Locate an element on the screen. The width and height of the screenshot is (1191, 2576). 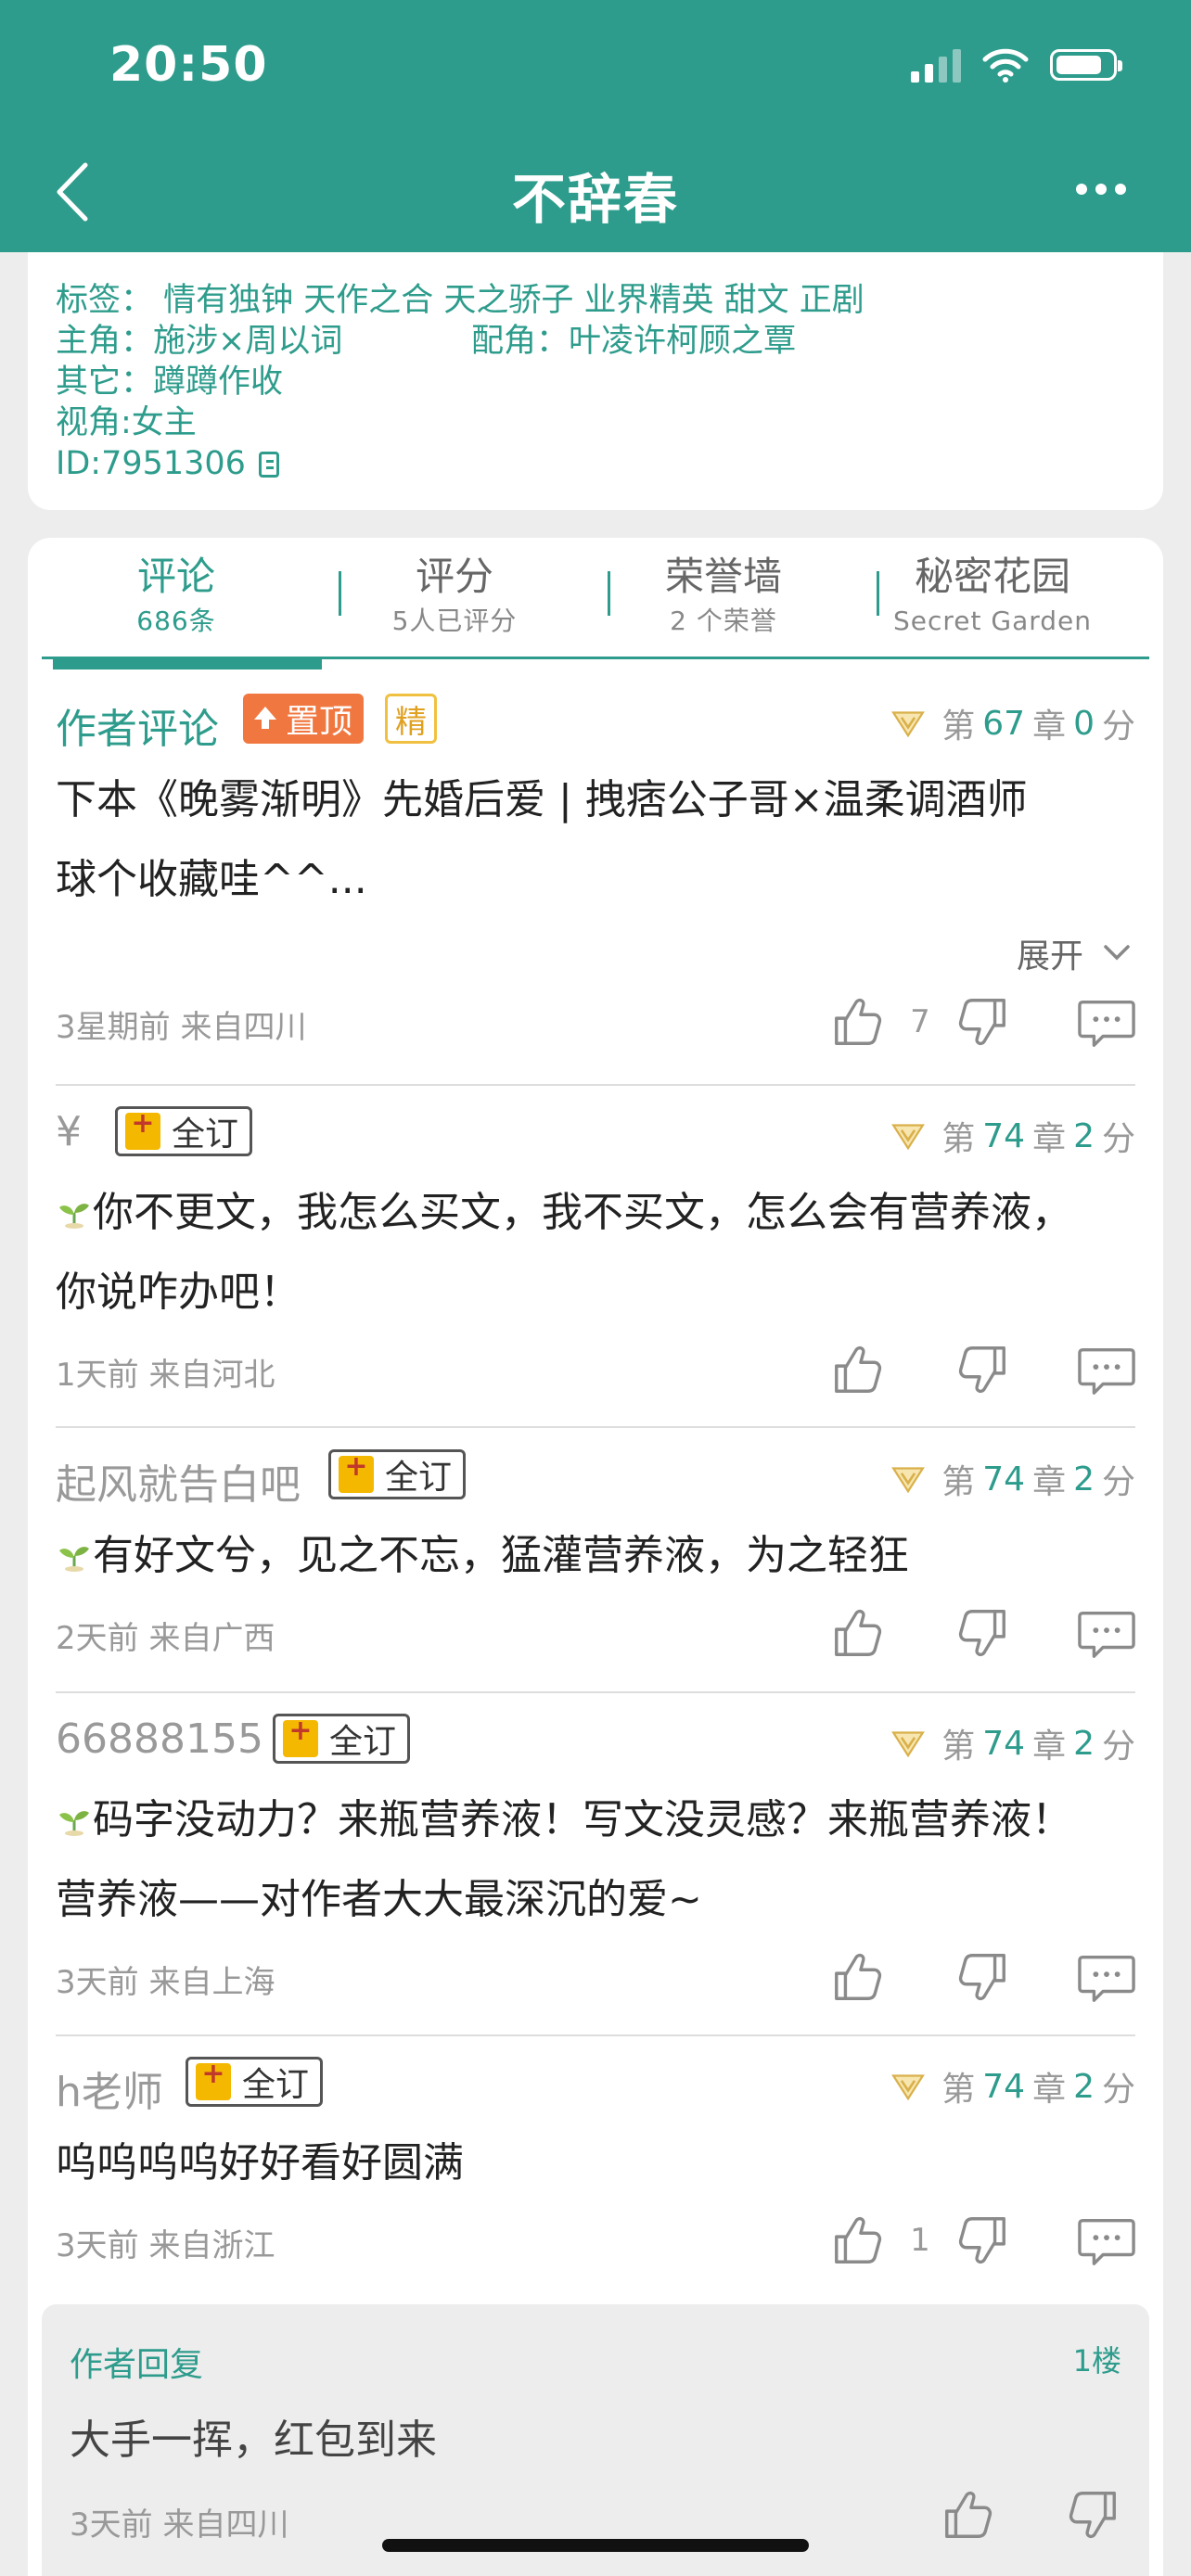
comment-body: 你不更文，我怎么买文，我不买文，怎么会有营养液， 你说咋办吧！ is located at coordinates (595, 1253).